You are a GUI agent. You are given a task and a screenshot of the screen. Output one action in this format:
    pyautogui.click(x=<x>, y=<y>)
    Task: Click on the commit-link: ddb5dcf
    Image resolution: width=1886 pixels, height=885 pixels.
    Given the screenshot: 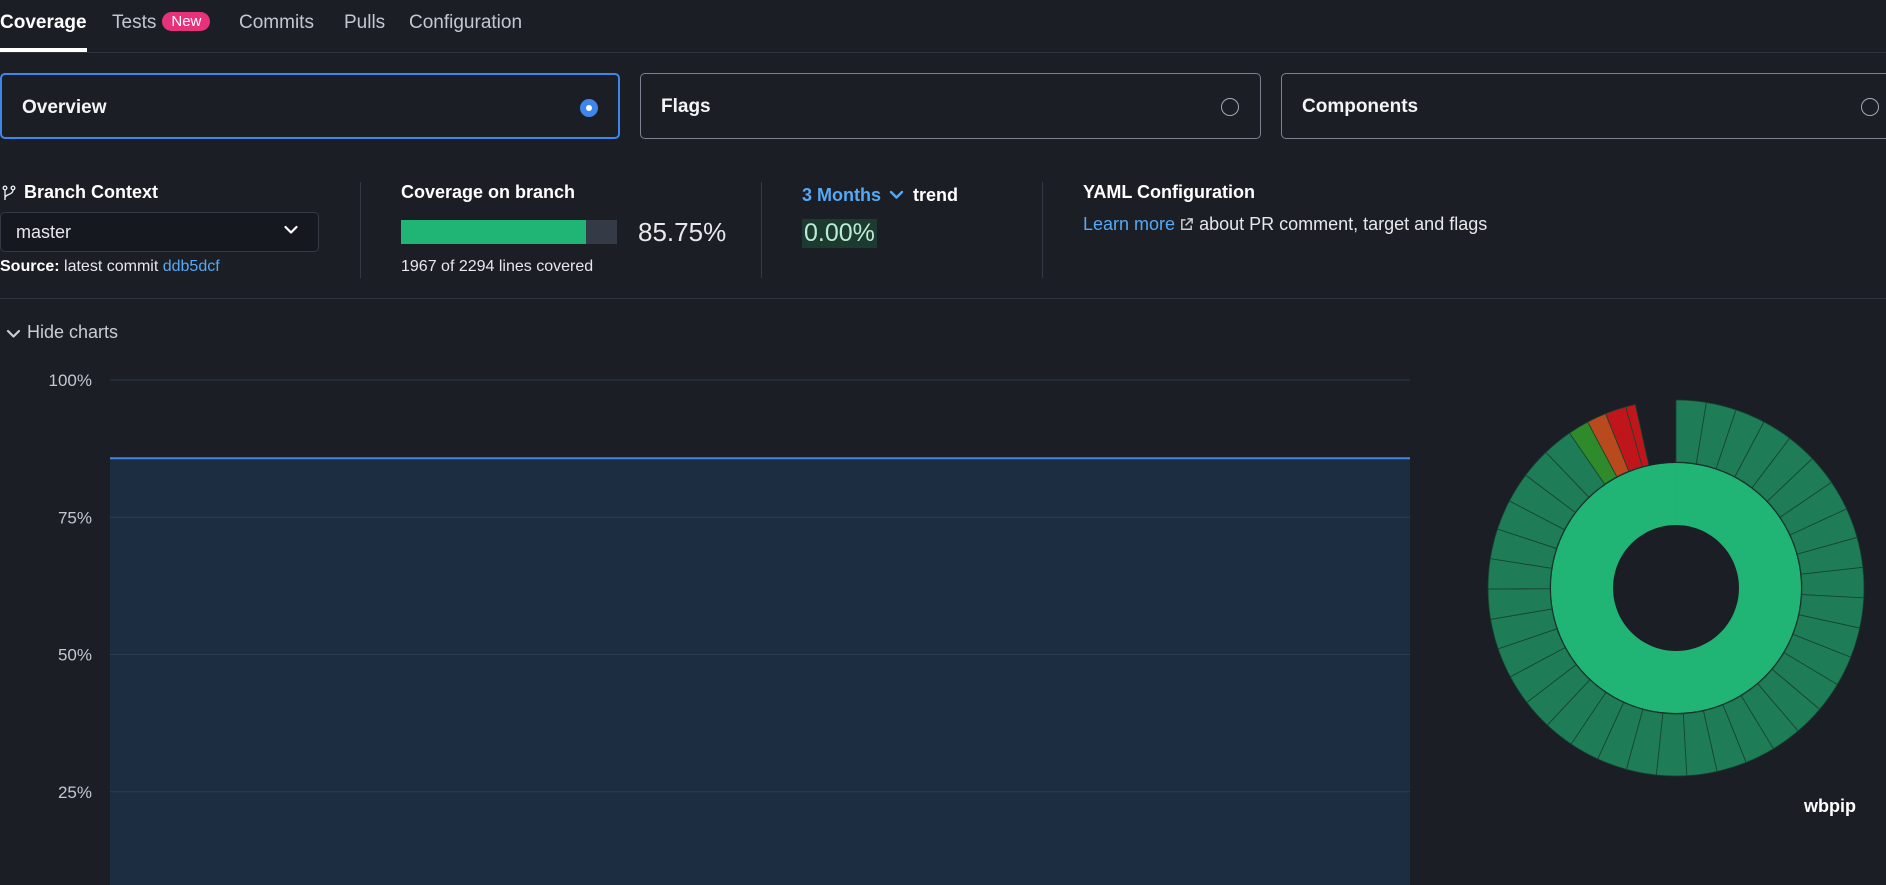 What is the action you would take?
    pyautogui.click(x=191, y=266)
    